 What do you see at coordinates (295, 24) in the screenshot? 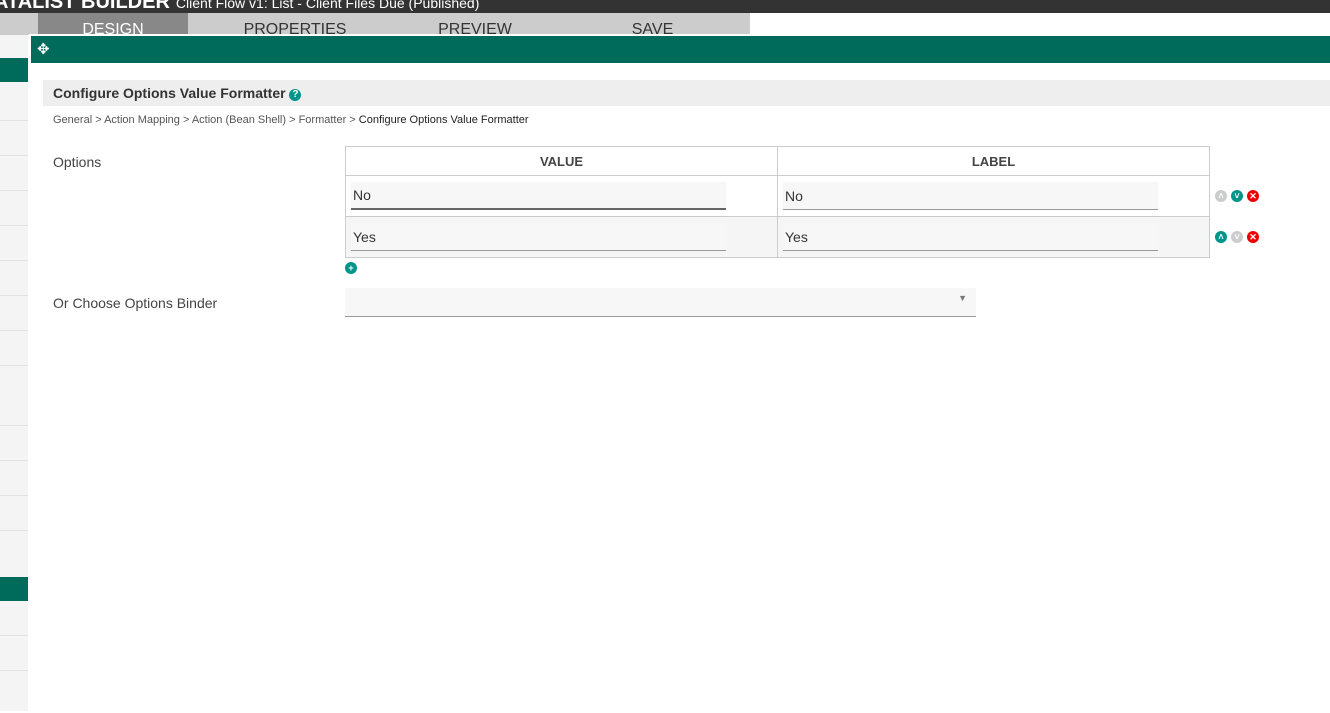
I see `tab-properties: PROPERTIES` at bounding box center [295, 24].